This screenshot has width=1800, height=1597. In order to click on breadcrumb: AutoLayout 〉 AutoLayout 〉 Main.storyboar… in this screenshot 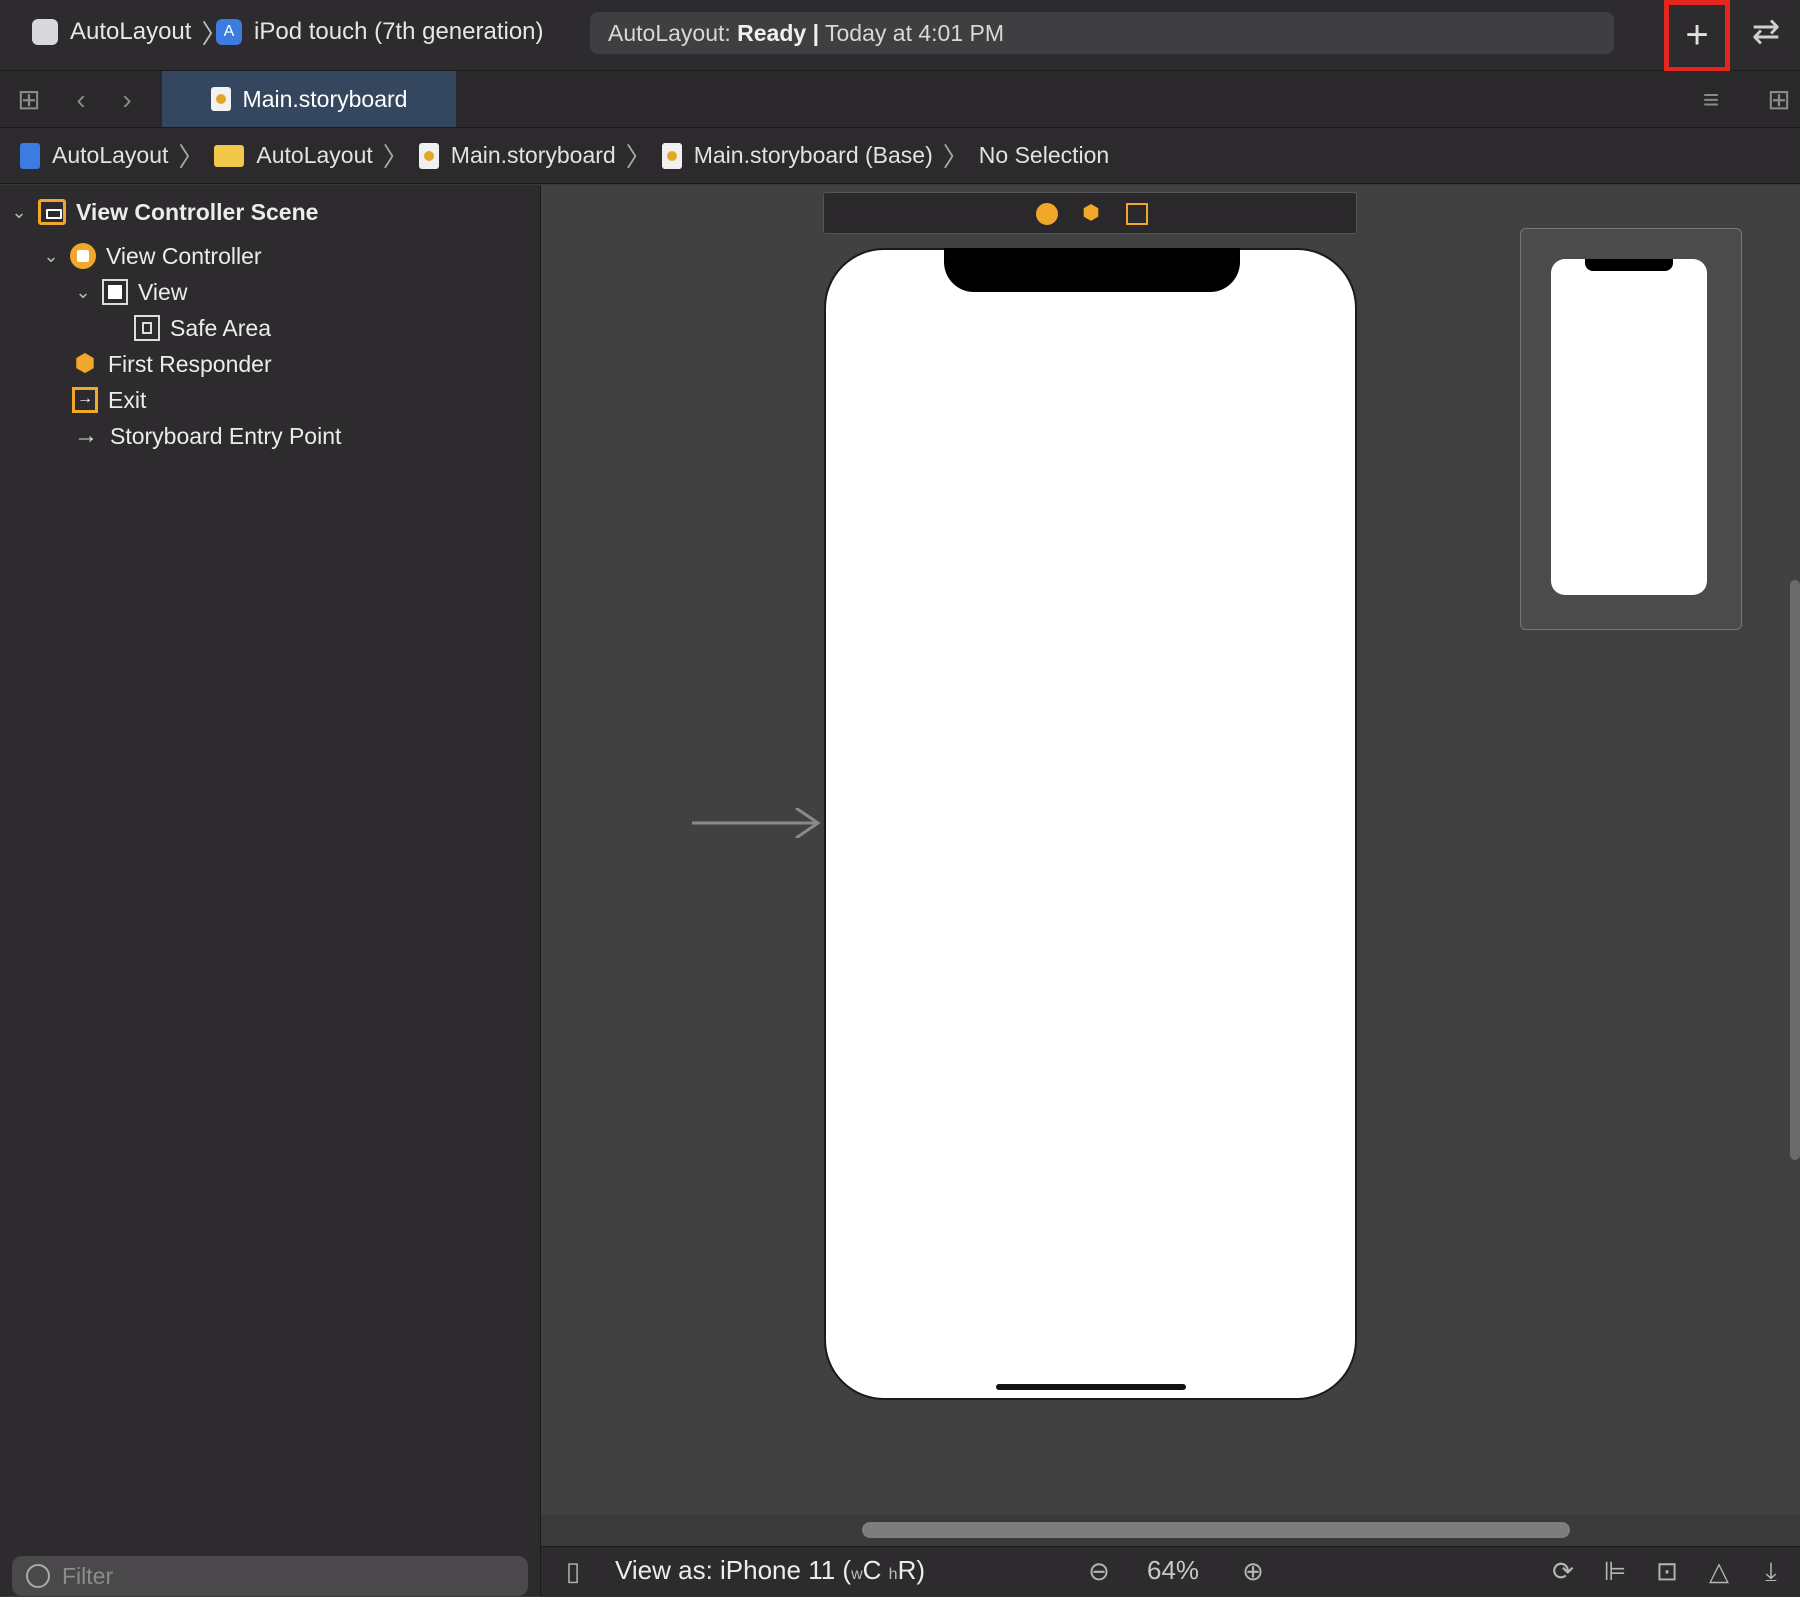, I will do `click(900, 156)`.